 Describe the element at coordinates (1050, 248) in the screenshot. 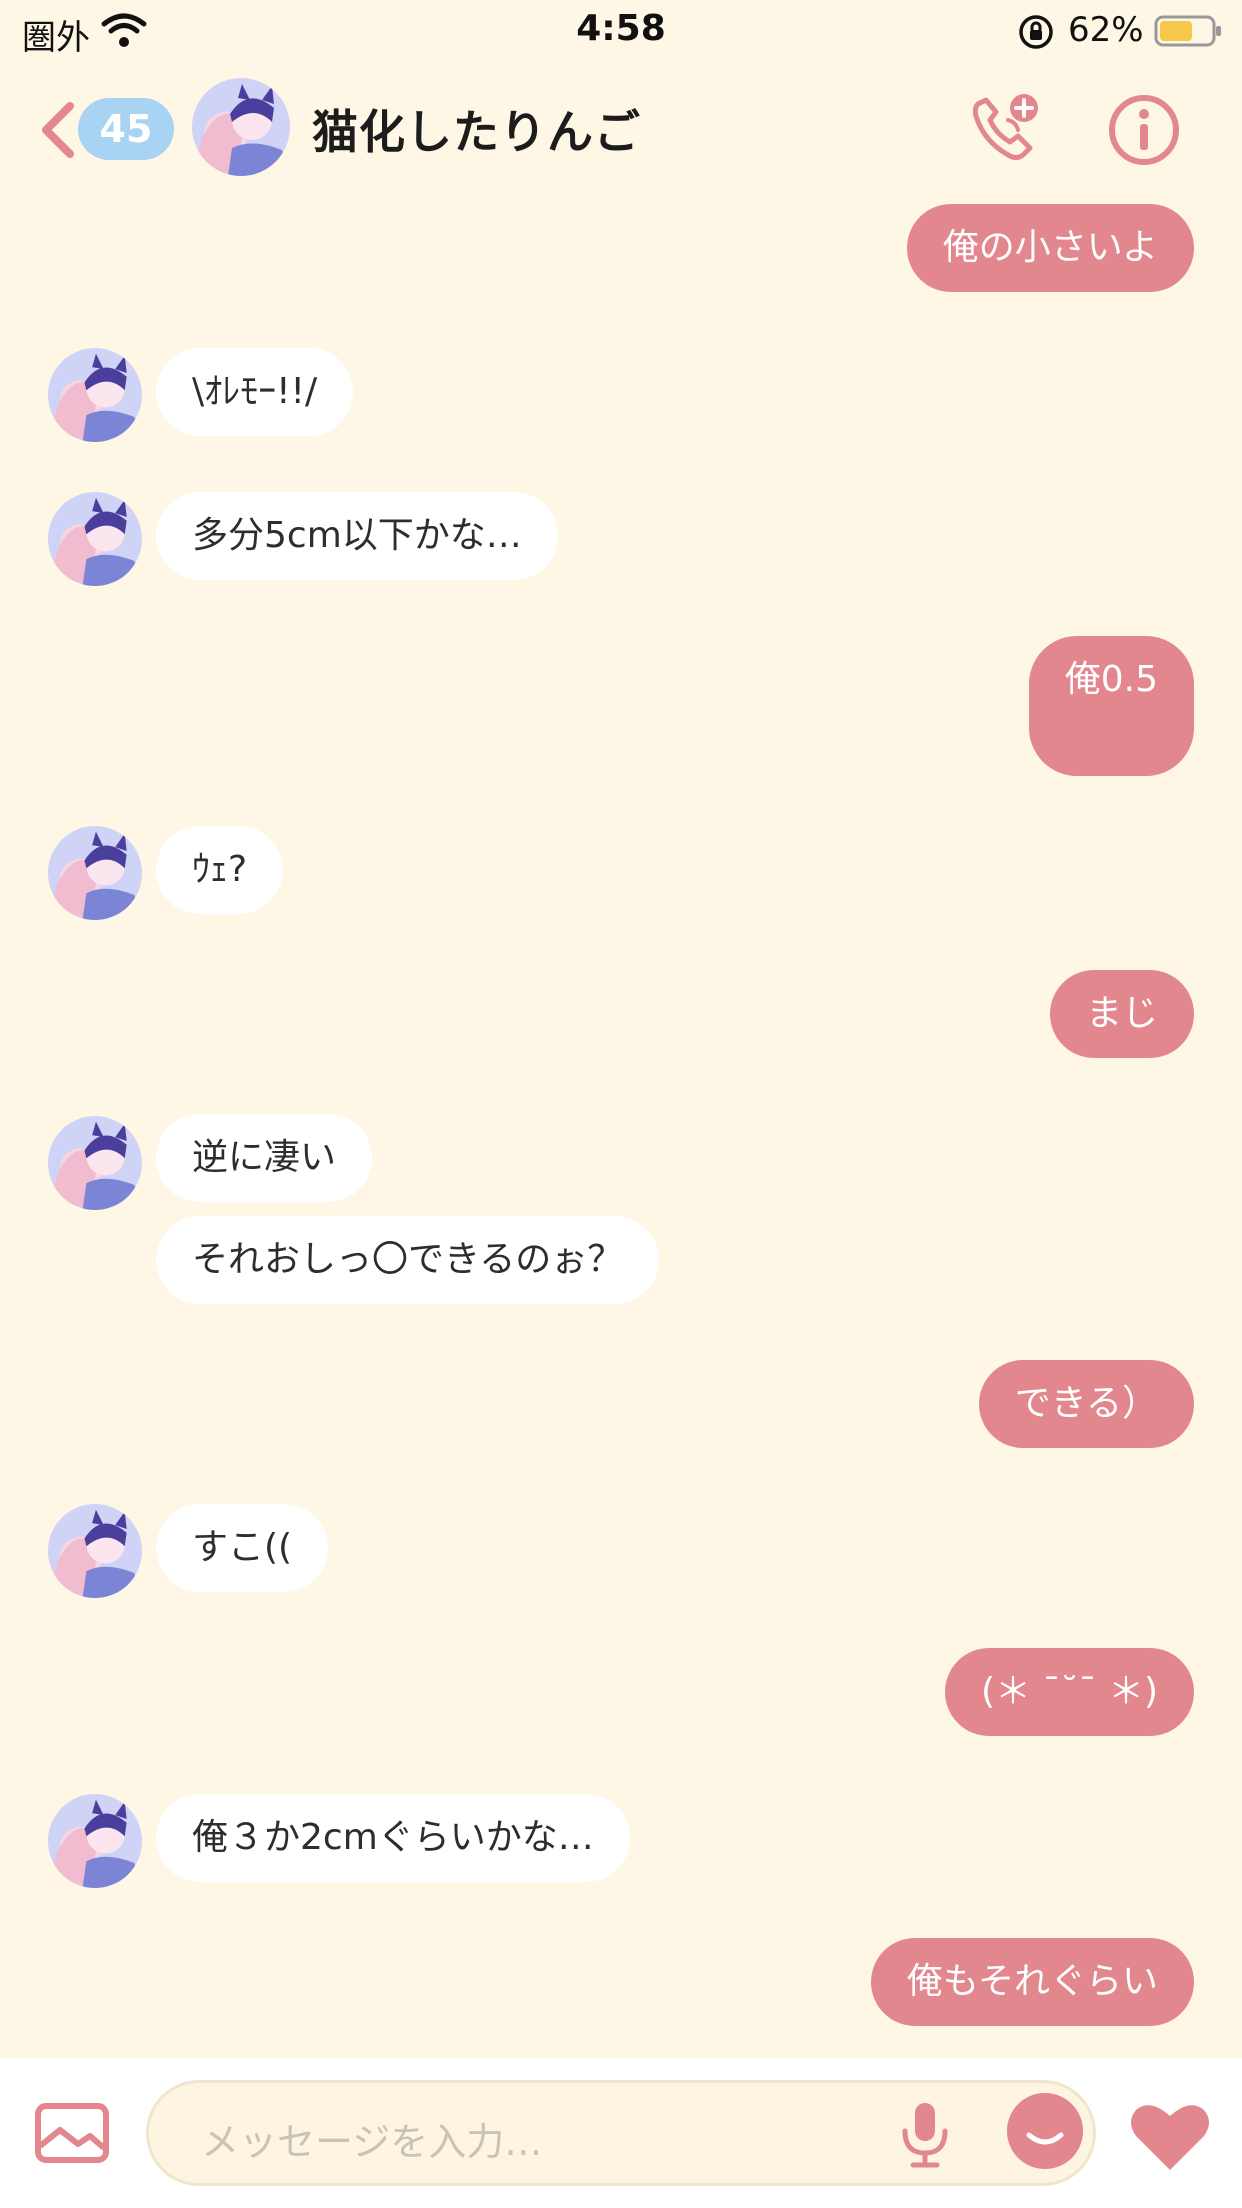

I see `outgoing-message: 俺の小さいよ` at that location.